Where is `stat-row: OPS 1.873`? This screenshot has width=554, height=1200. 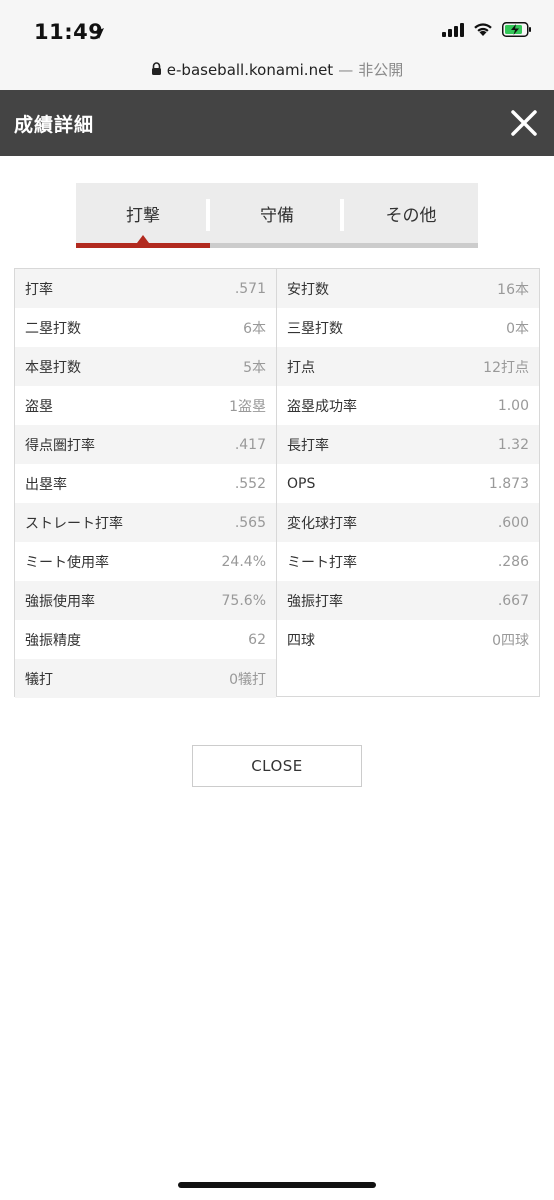
stat-row: OPS 1.873 is located at coordinates (408, 483).